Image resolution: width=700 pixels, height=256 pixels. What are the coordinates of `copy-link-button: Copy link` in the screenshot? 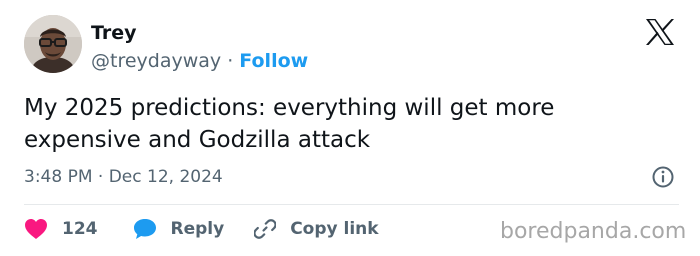 It's located at (316, 229).